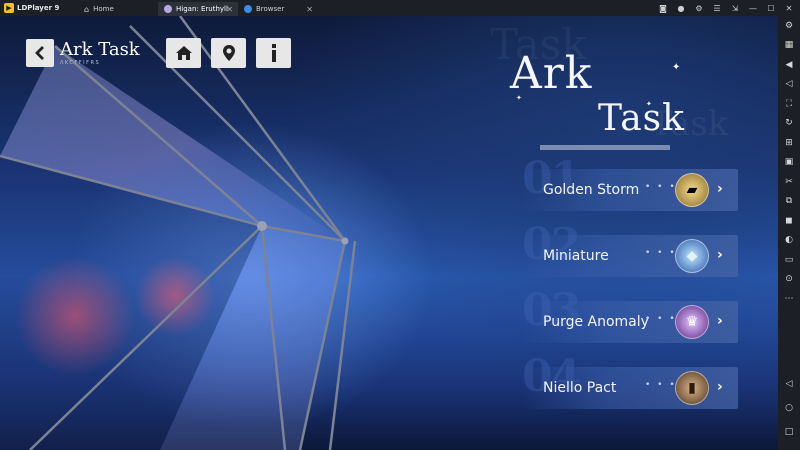 The width and height of the screenshot is (800, 450). What do you see at coordinates (789, 241) in the screenshot?
I see `sync-icon: ◐` at bounding box center [789, 241].